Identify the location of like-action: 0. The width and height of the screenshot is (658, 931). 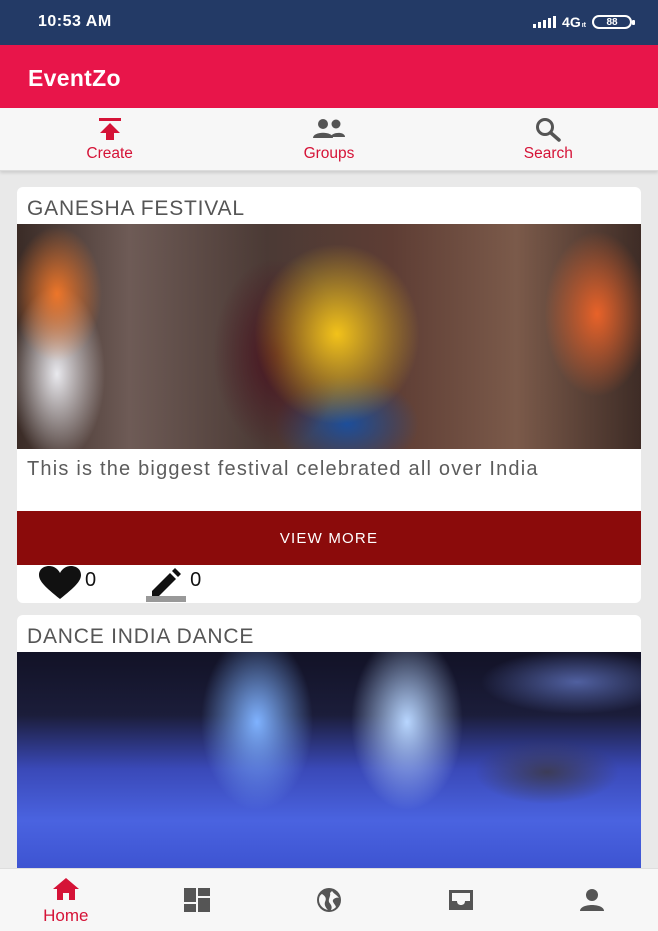
(66, 582).